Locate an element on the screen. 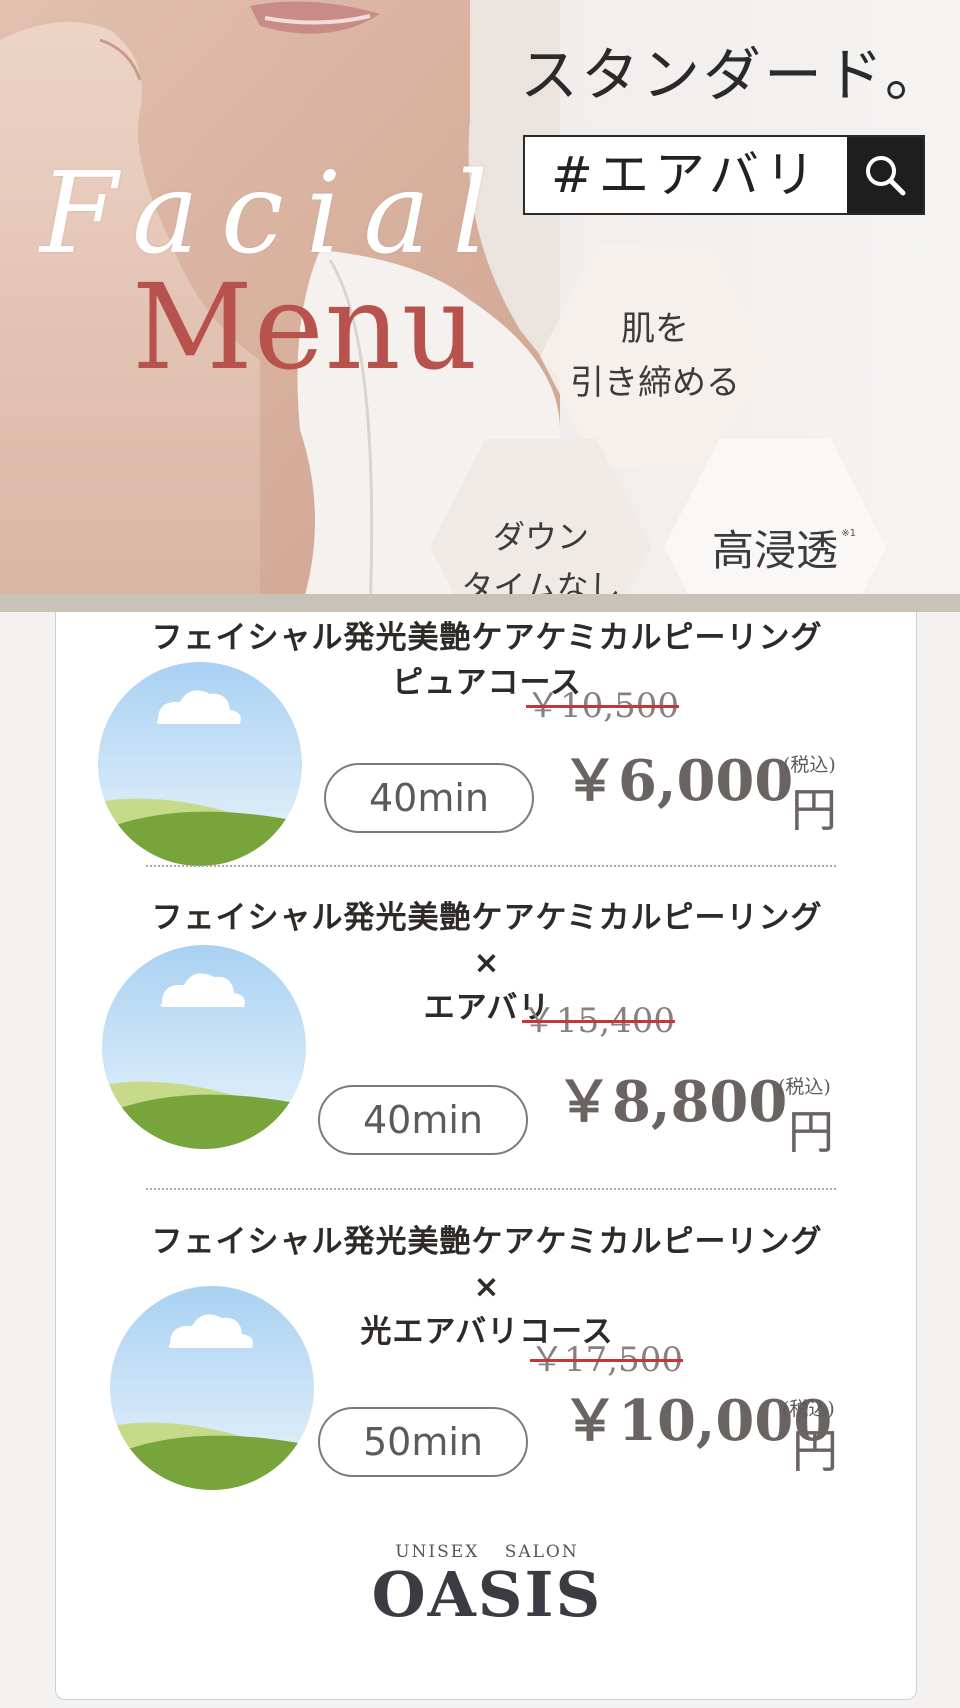 The image size is (960, 1708). brand-logo: OASIS is located at coordinates (487, 1594).